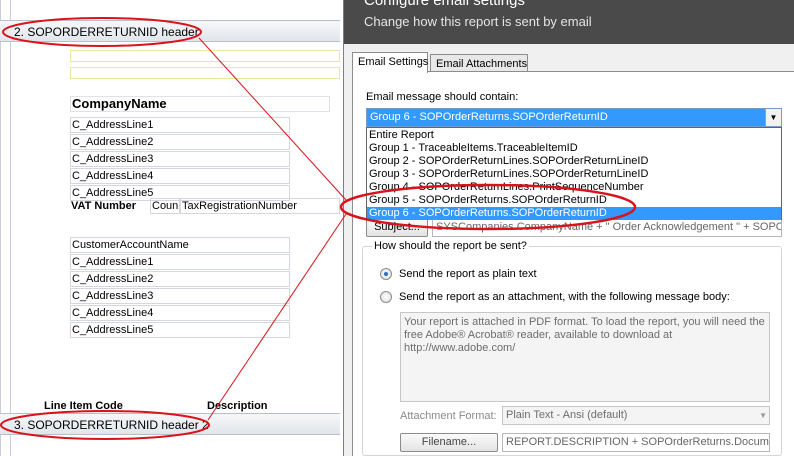 Image resolution: width=794 pixels, height=456 pixels. What do you see at coordinates (180, 296) in the screenshot?
I see `customer-address-line-3: C_AddressLine3` at bounding box center [180, 296].